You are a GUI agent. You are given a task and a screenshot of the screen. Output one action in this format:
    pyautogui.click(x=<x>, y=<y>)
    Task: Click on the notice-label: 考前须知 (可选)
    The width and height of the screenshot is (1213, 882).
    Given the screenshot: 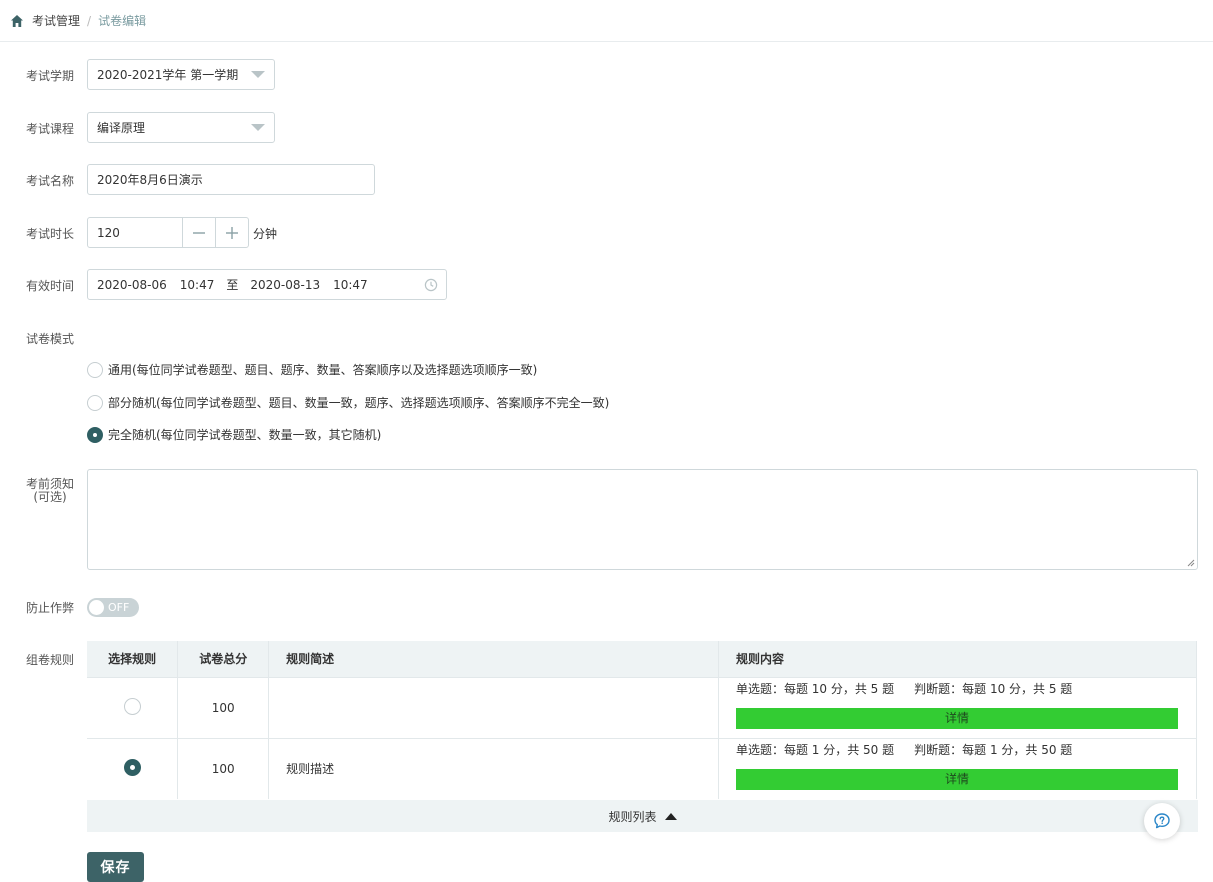 What is the action you would take?
    pyautogui.click(x=50, y=491)
    